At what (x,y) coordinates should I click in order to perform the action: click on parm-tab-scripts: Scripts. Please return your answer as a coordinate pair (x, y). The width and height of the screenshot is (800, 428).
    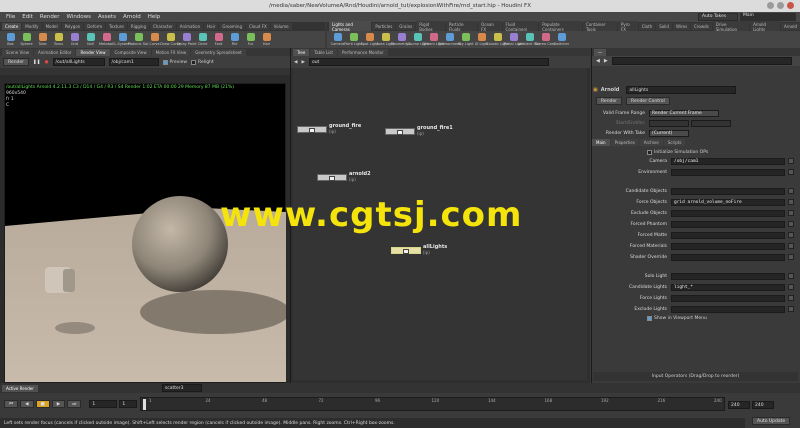
    Looking at the image, I should click on (674, 142).